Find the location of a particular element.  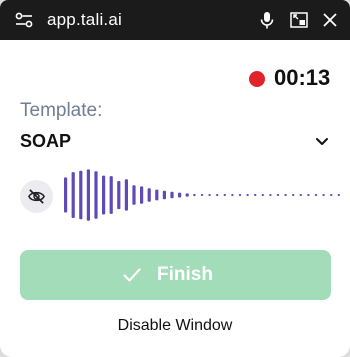

eye-off-icon is located at coordinates (36, 196).